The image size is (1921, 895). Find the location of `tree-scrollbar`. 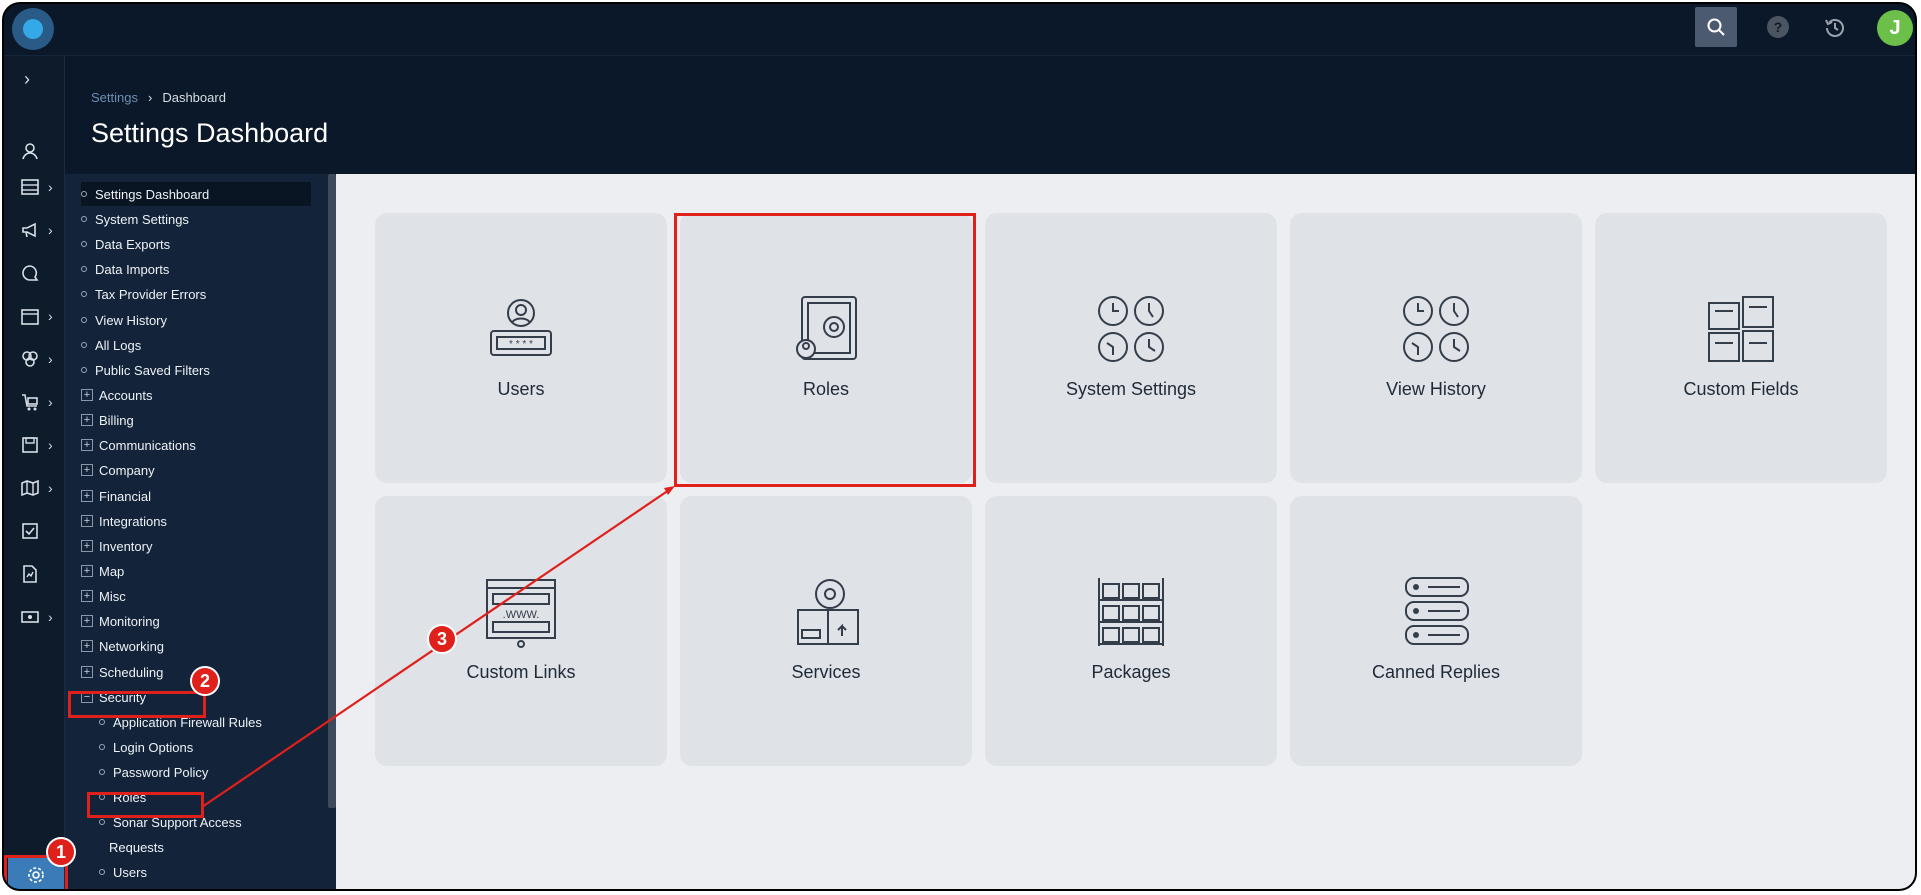

tree-scrollbar is located at coordinates (332, 491).